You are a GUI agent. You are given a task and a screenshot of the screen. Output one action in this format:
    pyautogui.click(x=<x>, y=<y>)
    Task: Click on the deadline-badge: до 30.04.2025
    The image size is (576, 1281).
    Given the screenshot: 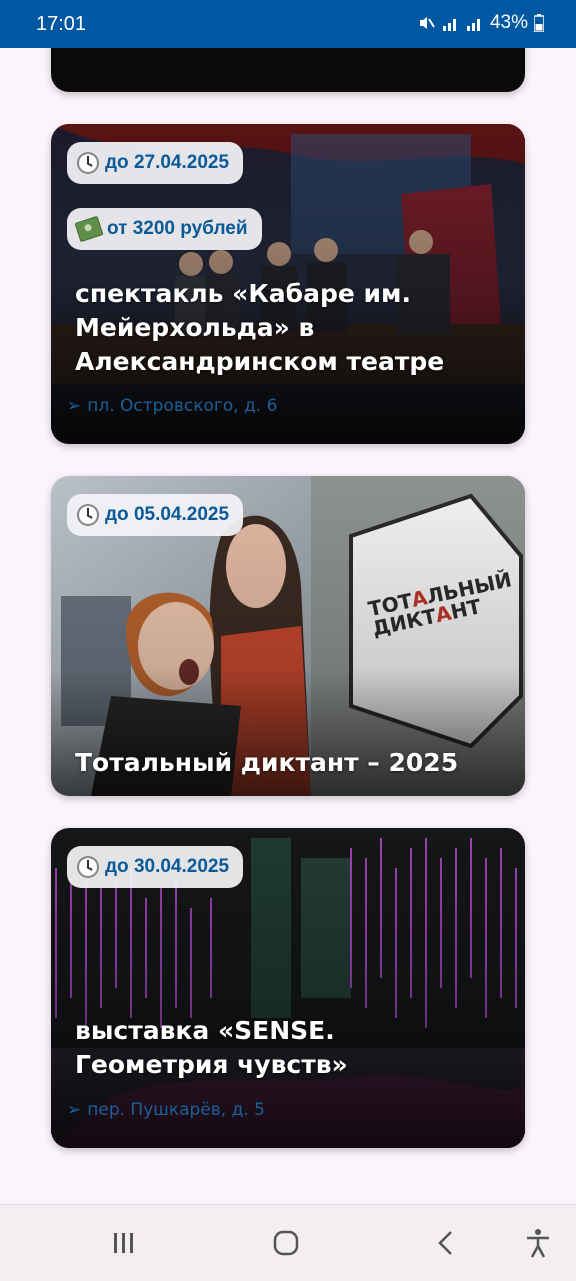 What is the action you would take?
    pyautogui.click(x=155, y=867)
    